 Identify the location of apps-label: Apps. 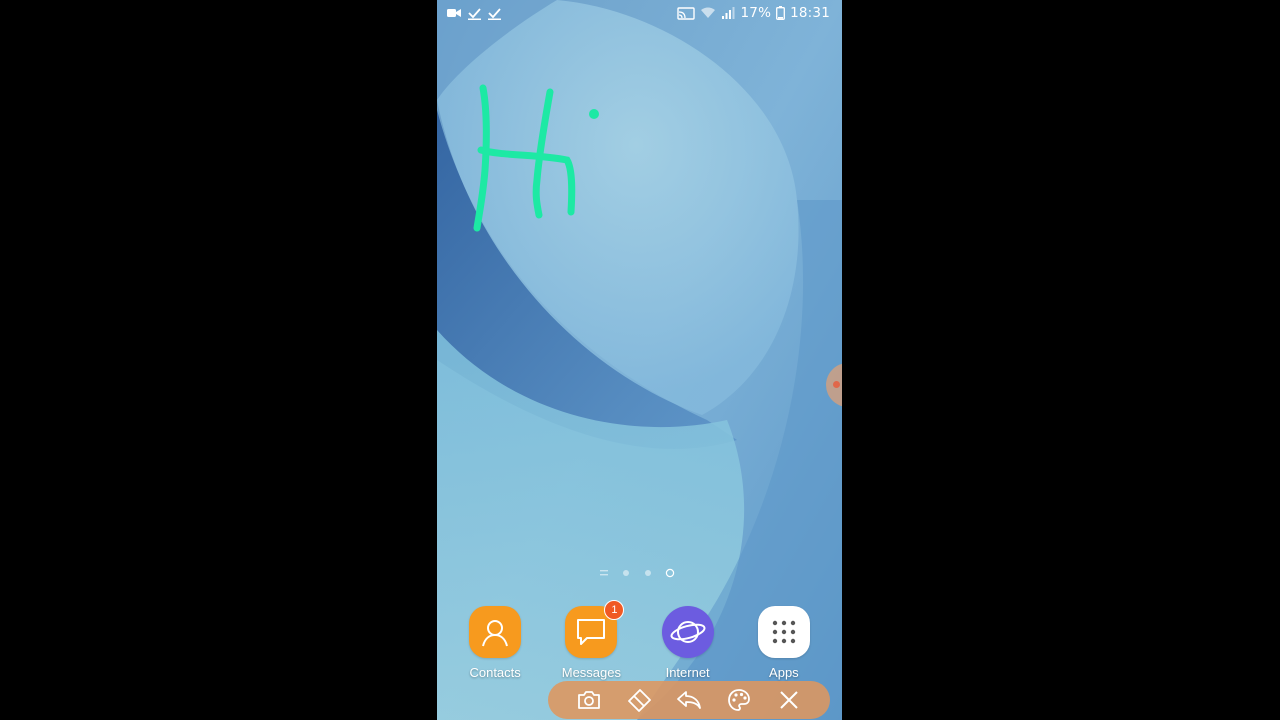
(784, 672).